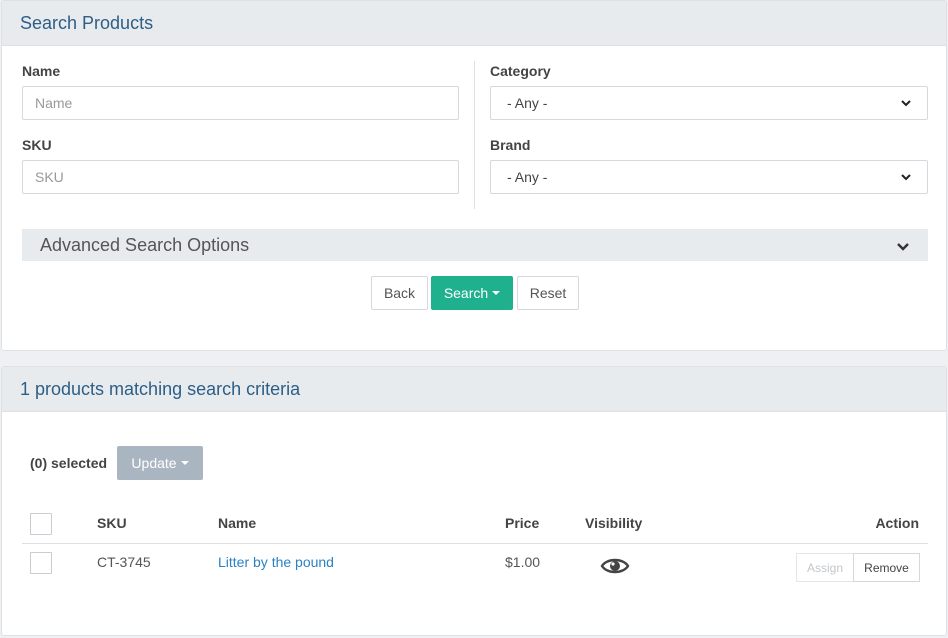 Image resolution: width=948 pixels, height=638 pixels. Describe the element at coordinates (237, 523) in the screenshot. I see `column-header-name: Name` at that location.